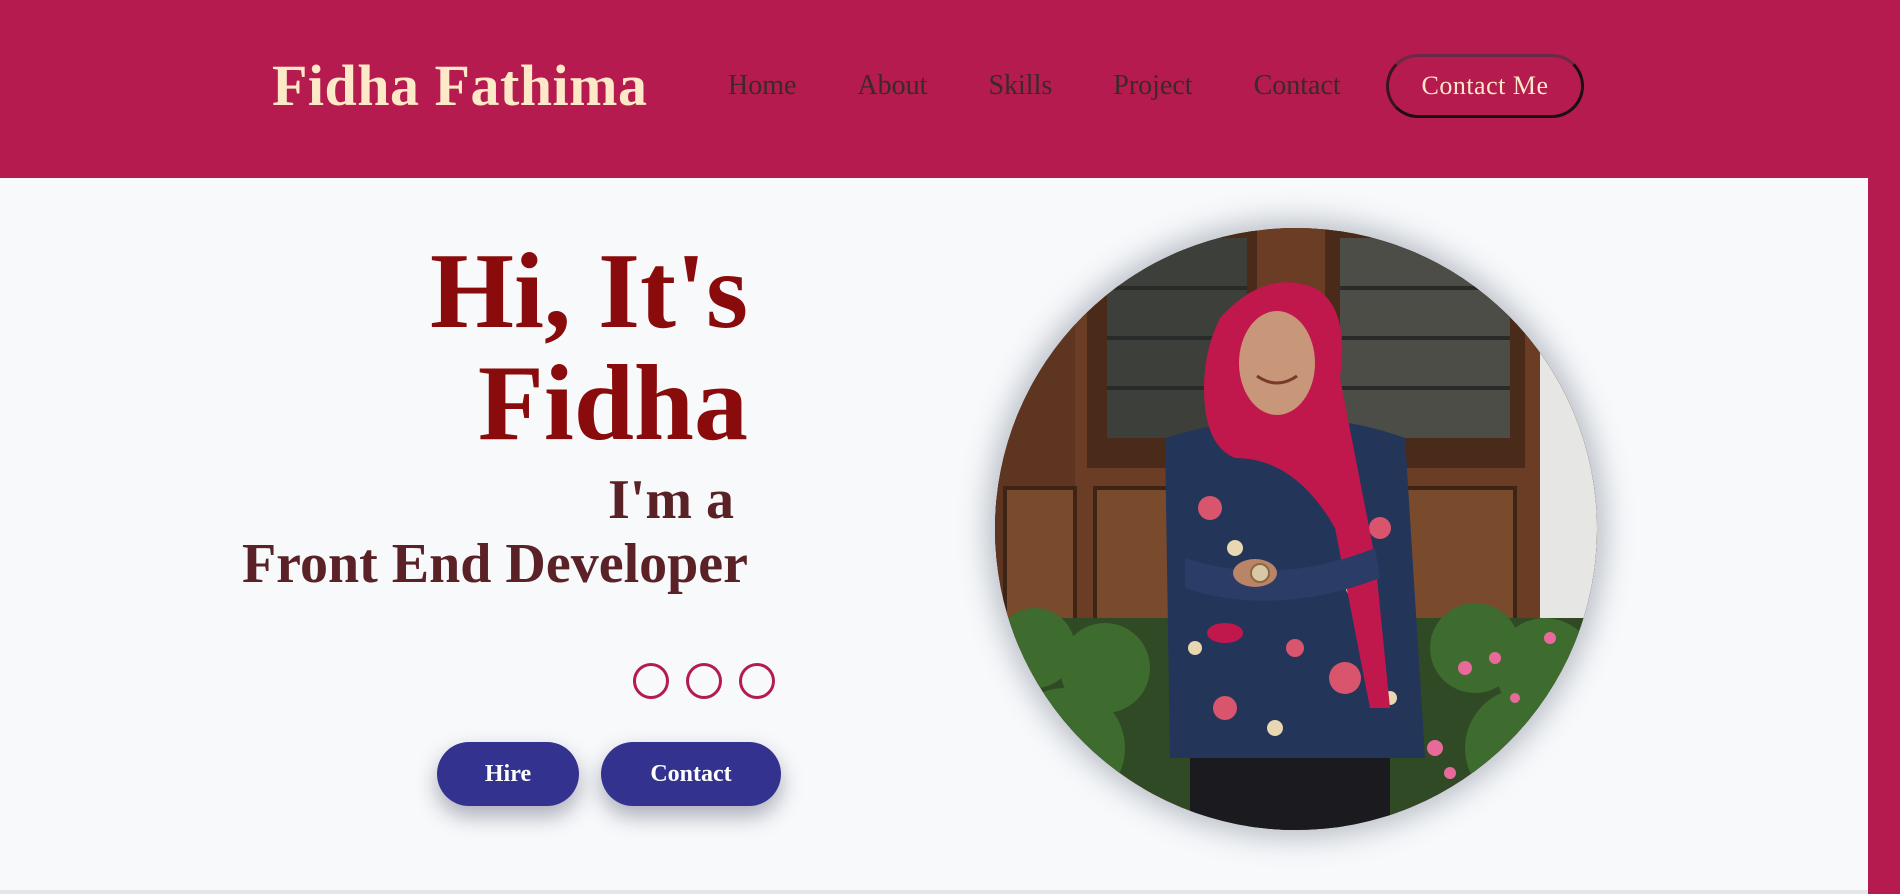 Image resolution: width=1900 pixels, height=894 pixels. What do you see at coordinates (1152, 86) in the screenshot?
I see `nav-project: Project` at bounding box center [1152, 86].